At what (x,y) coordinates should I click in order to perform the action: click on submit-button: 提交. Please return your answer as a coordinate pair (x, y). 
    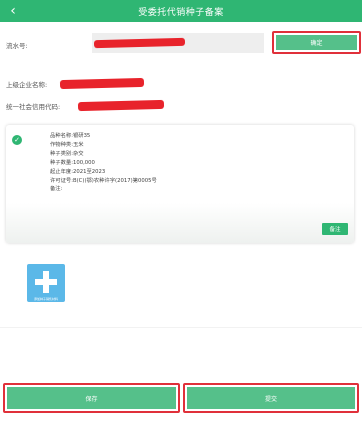
    Looking at the image, I should click on (271, 398).